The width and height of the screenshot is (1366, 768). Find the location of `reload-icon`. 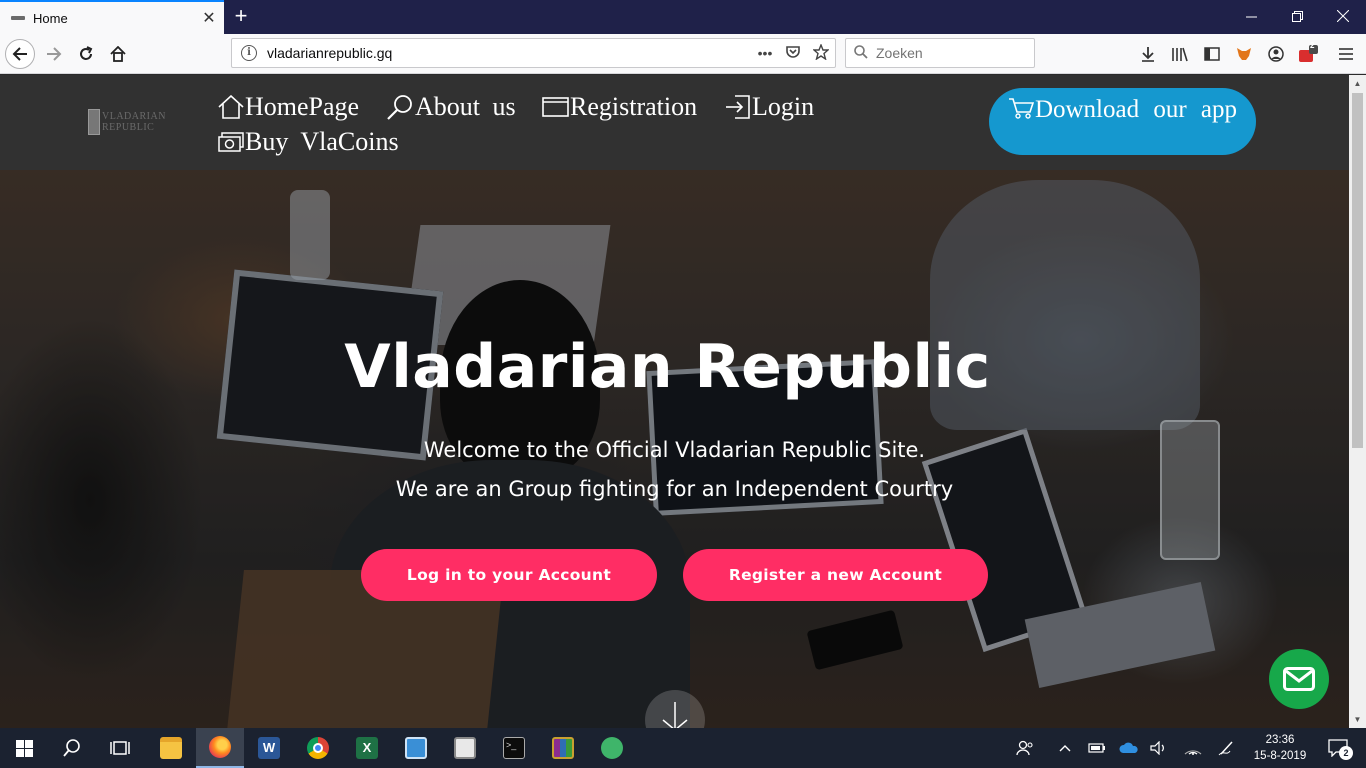

reload-icon is located at coordinates (86, 53).